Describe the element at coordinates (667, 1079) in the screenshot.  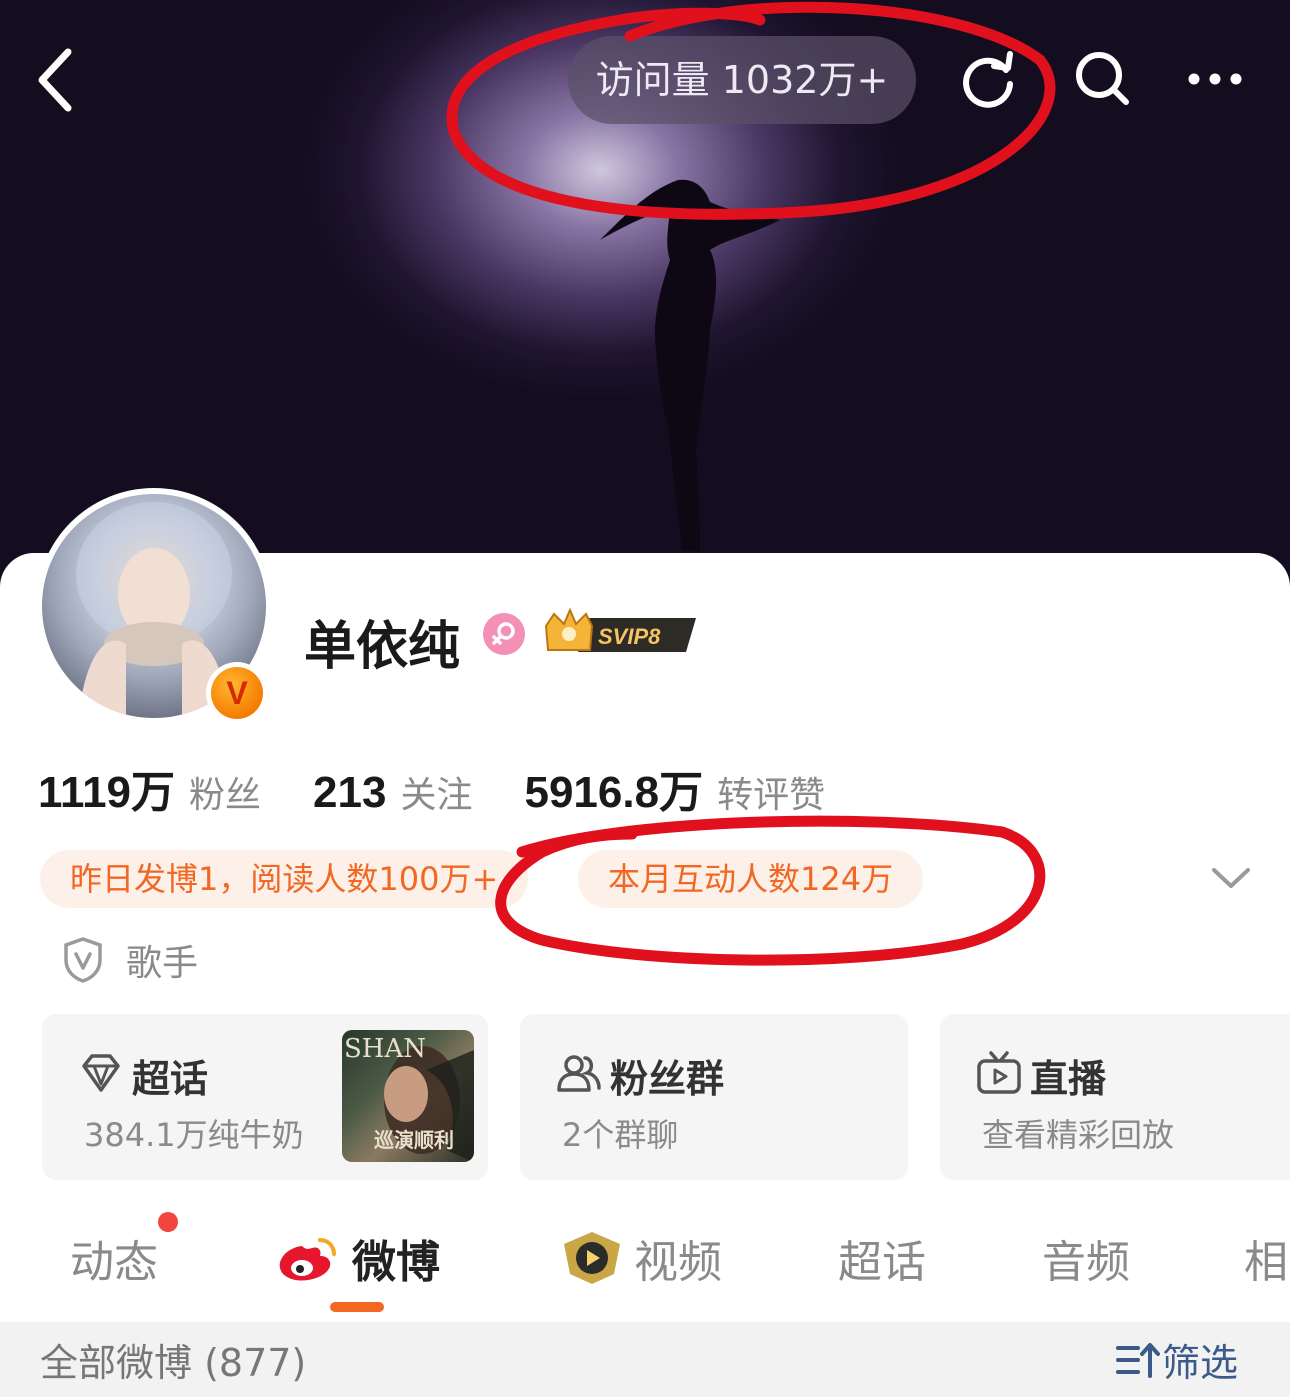
I see `fan-group-title: 粉丝群` at that location.